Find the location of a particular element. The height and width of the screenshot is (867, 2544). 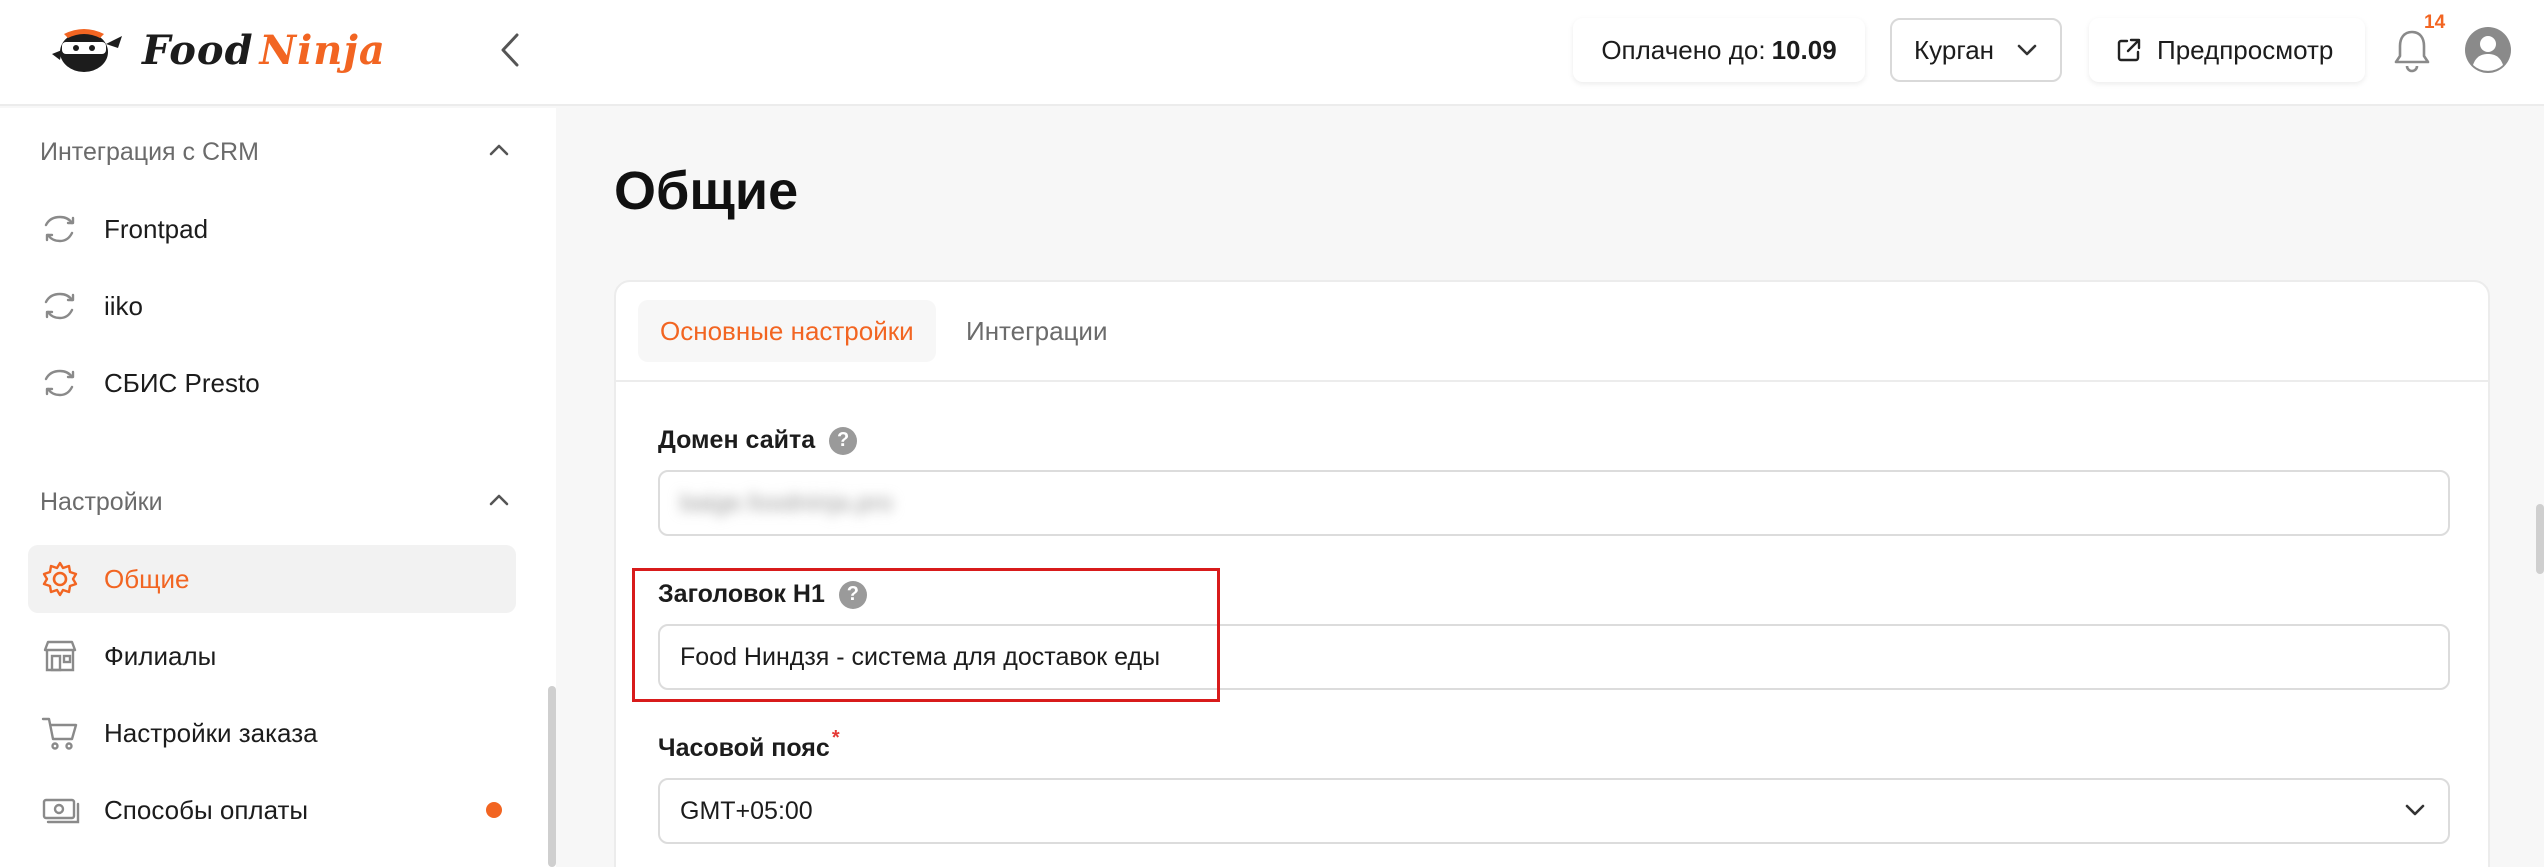

cart-icon is located at coordinates (59, 733).